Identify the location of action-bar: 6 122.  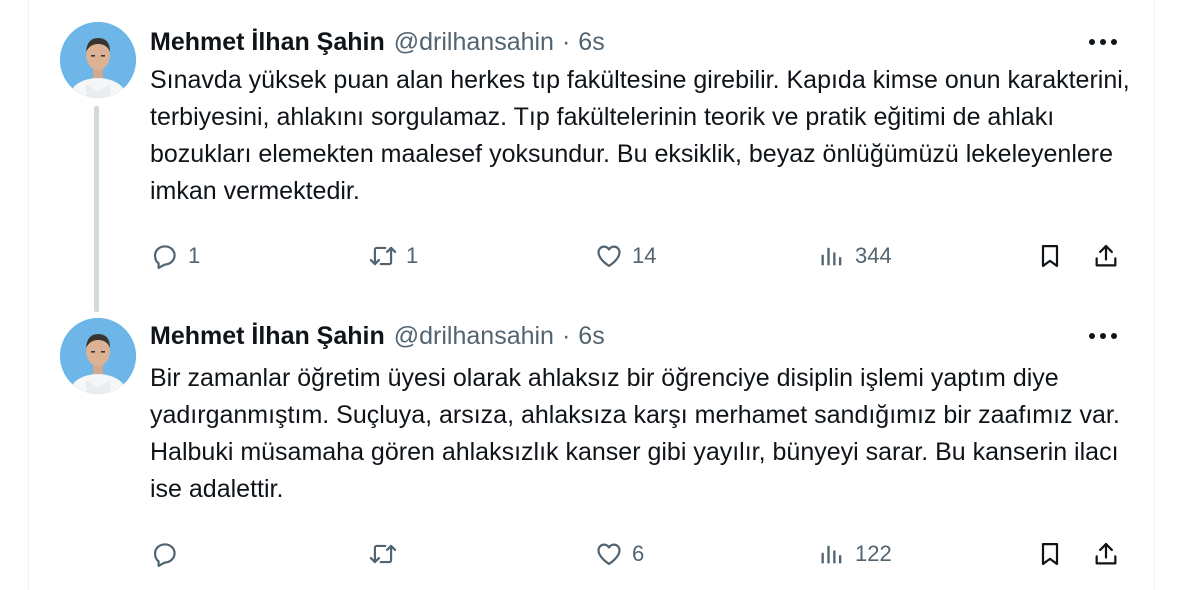
(645, 554).